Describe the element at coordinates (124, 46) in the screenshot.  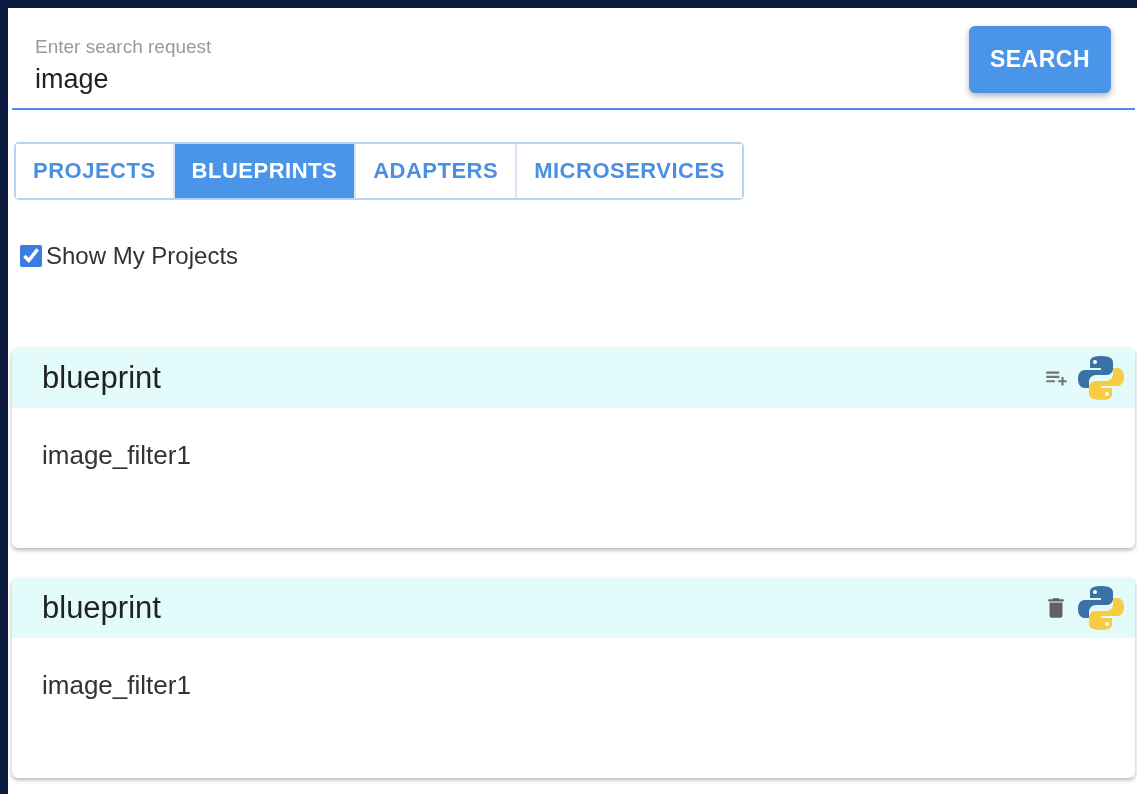
I see `search-label: Enter search request` at that location.